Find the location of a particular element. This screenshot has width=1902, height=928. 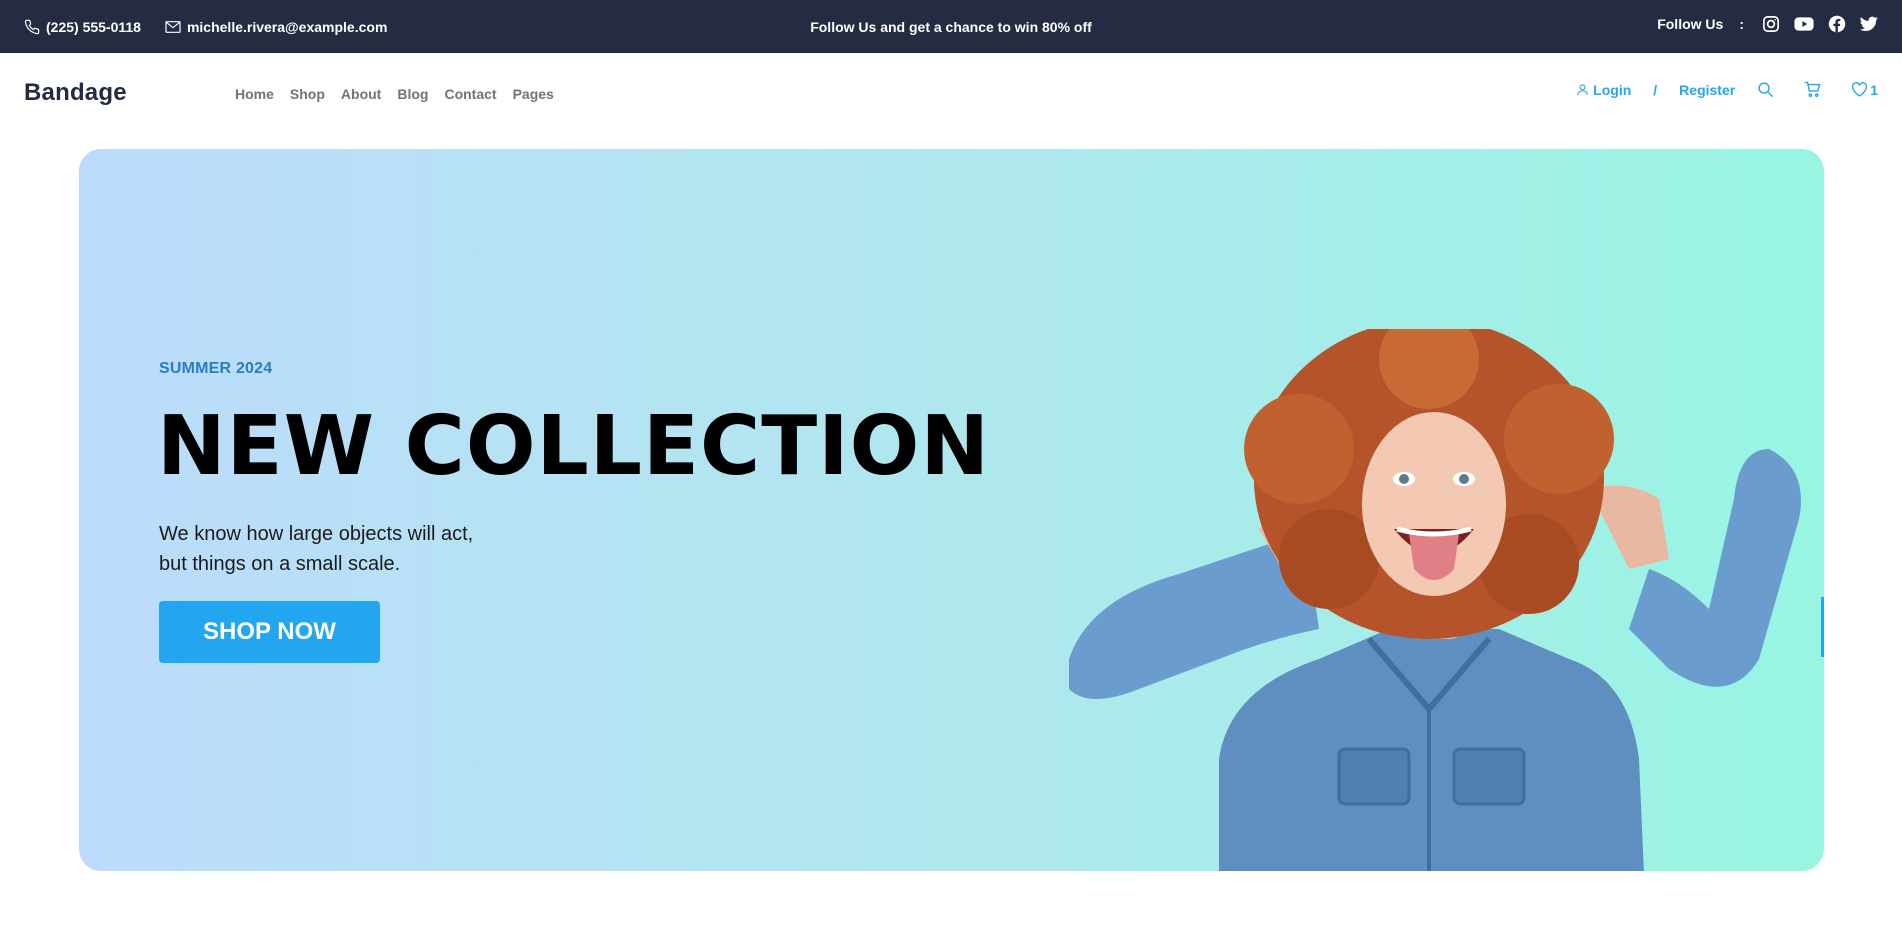

shop-now-button: SHOP NOW is located at coordinates (269, 632).